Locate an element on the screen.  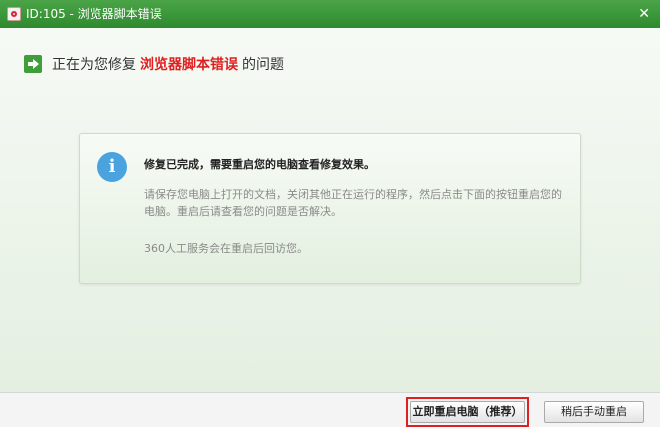
message-title: 修复已完成，需要重启您的电脑查看修复效果。 is located at coordinates (259, 164).